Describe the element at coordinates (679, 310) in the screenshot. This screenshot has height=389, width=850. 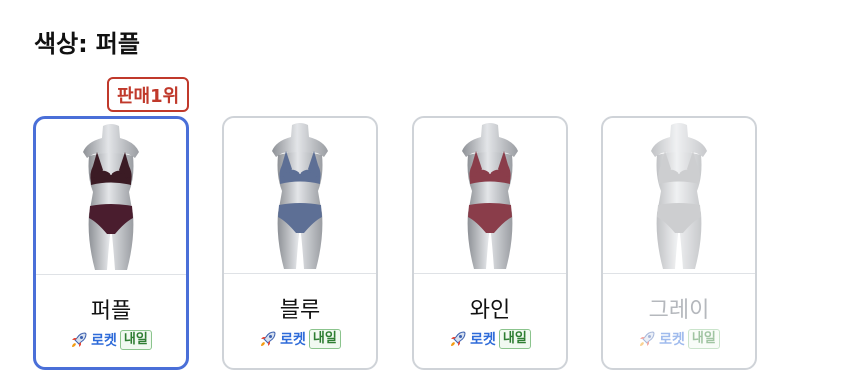
I see `variant-name: 그레이` at that location.